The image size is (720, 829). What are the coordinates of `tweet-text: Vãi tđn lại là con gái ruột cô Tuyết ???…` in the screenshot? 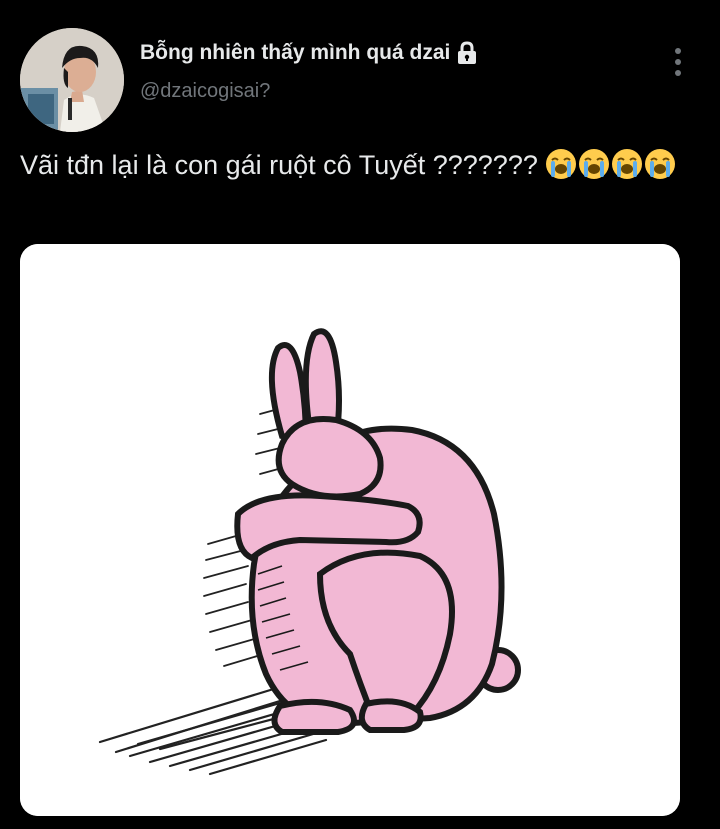 It's located at (365, 165).